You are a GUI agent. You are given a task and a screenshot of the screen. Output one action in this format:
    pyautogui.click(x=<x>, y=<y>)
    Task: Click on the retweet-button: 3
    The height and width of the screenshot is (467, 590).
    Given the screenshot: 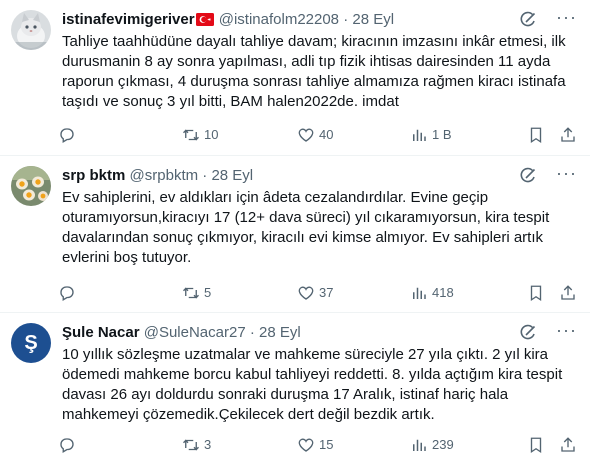 What is the action you would take?
    pyautogui.click(x=196, y=445)
    